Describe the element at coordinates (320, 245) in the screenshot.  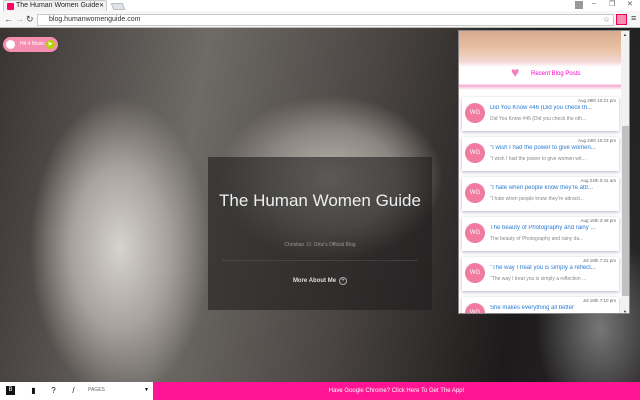
I see `site-subtitle: Christian .O. Ortiz's Official Blog` at that location.